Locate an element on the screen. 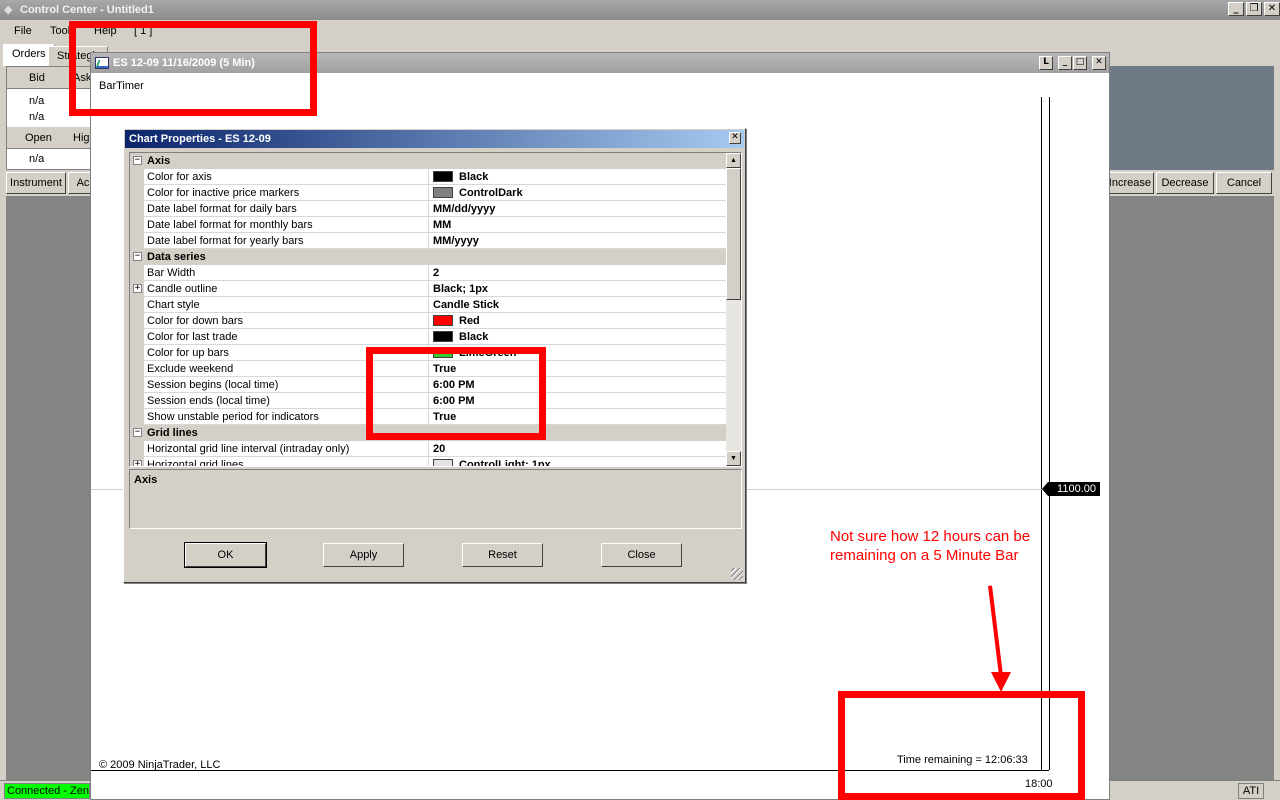 The height and width of the screenshot is (800, 1280). property-row: Color for last trade Black is located at coordinates (428, 337).